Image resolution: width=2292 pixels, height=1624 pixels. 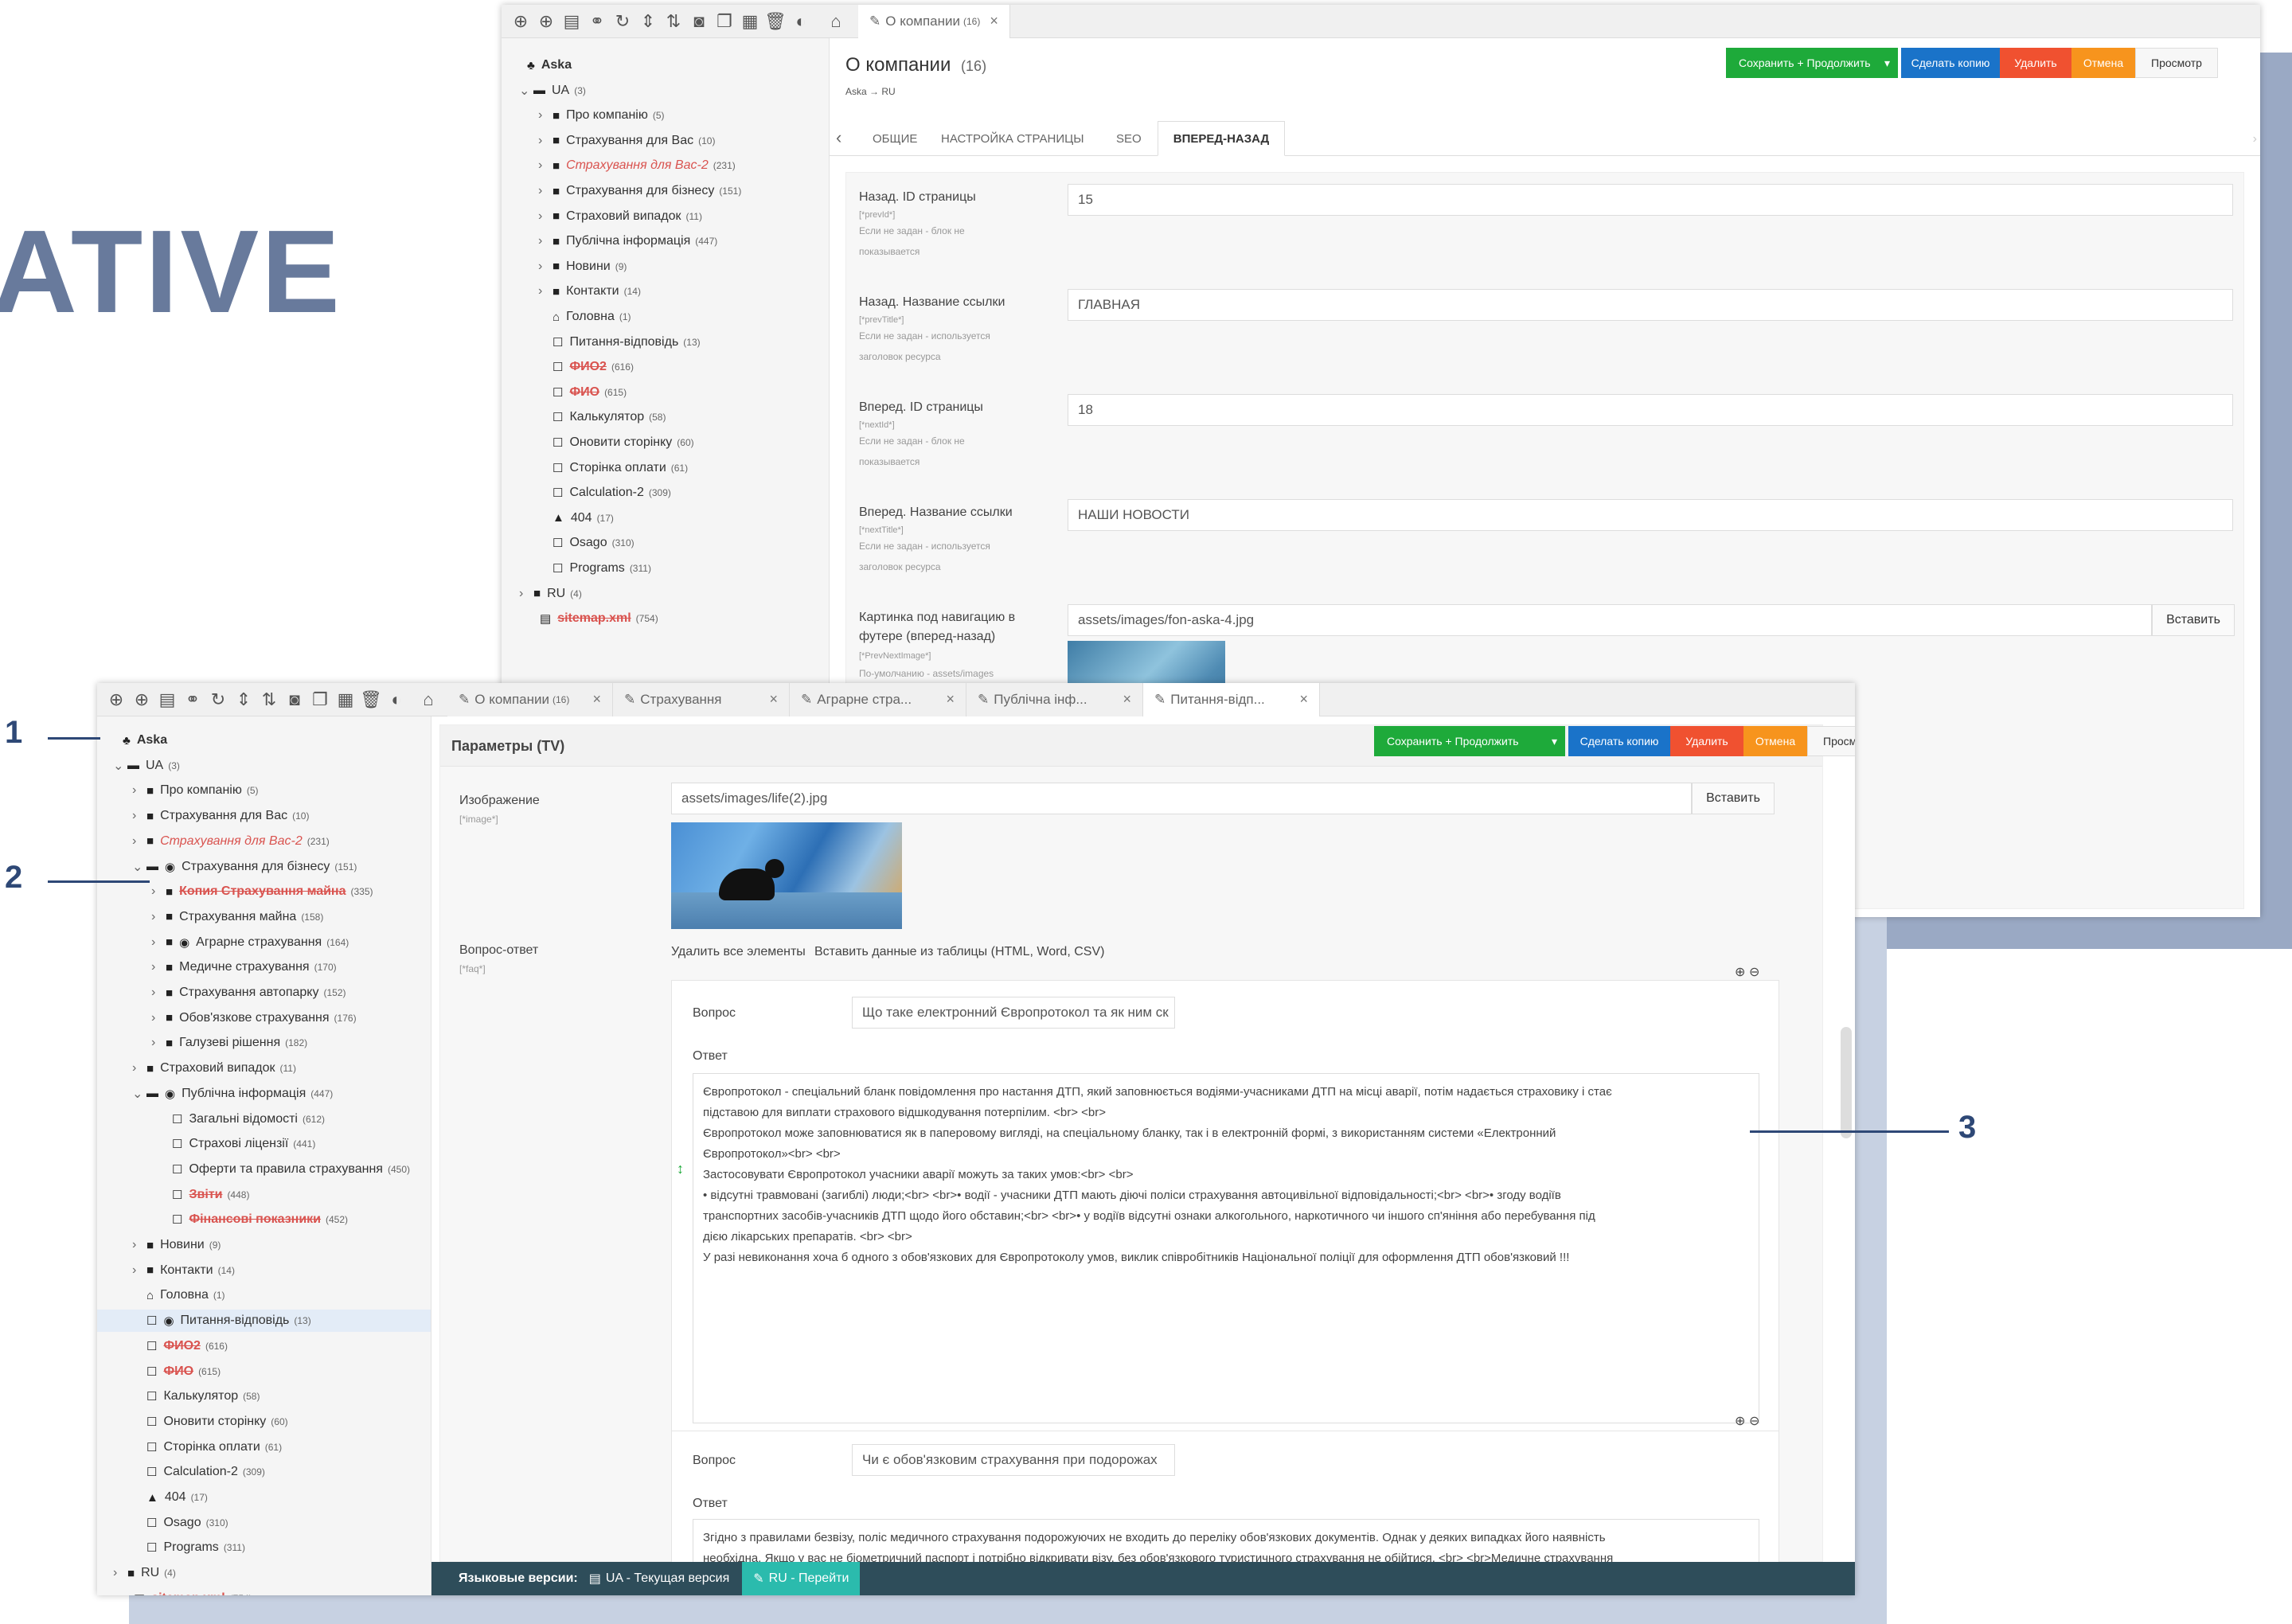 What do you see at coordinates (602, 417) in the screenshot?
I see `tree-item: ☐ Калькулятор (58)` at bounding box center [602, 417].